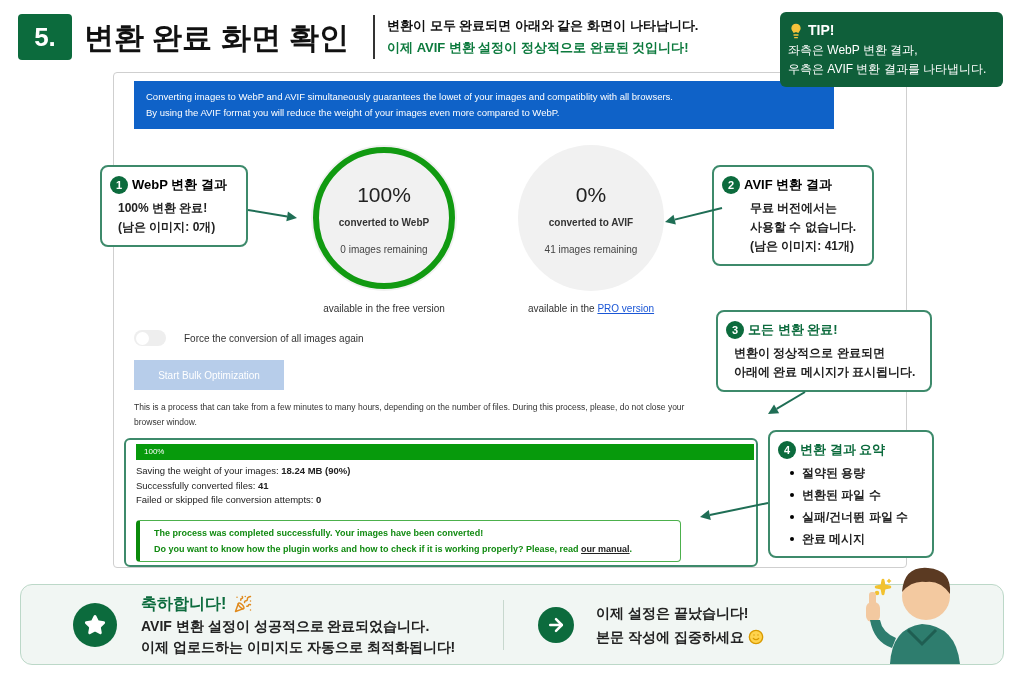 The width and height of the screenshot is (1024, 683). I want to click on arrow-right-icon, so click(556, 624).